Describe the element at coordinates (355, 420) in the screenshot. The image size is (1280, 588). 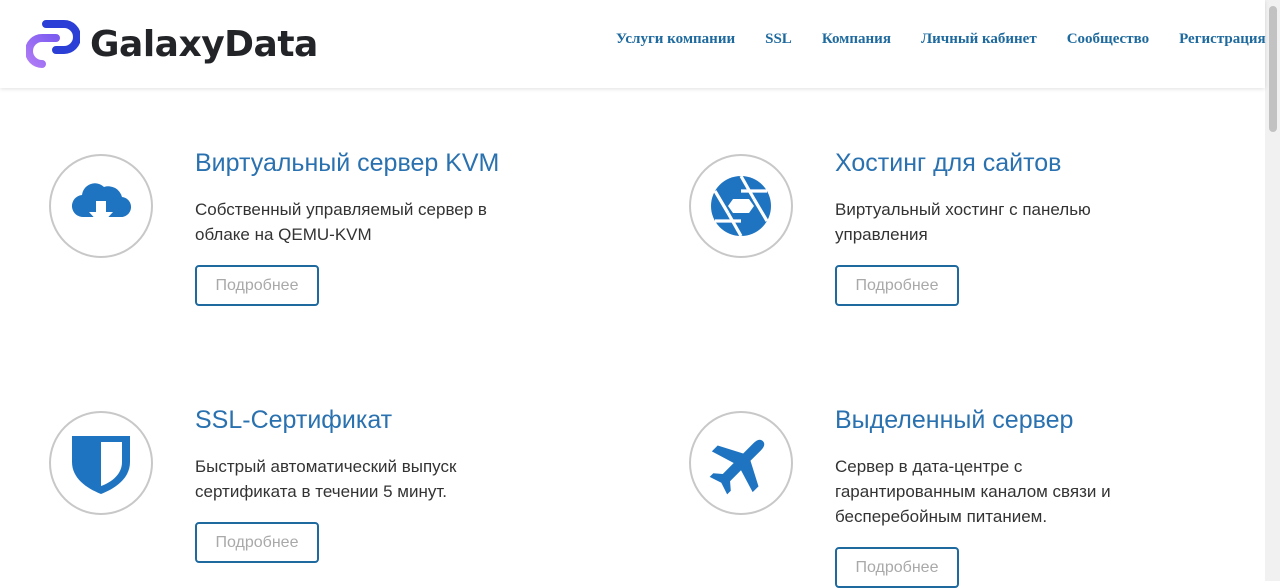
I see `card-title: SSL-Сертификат` at that location.